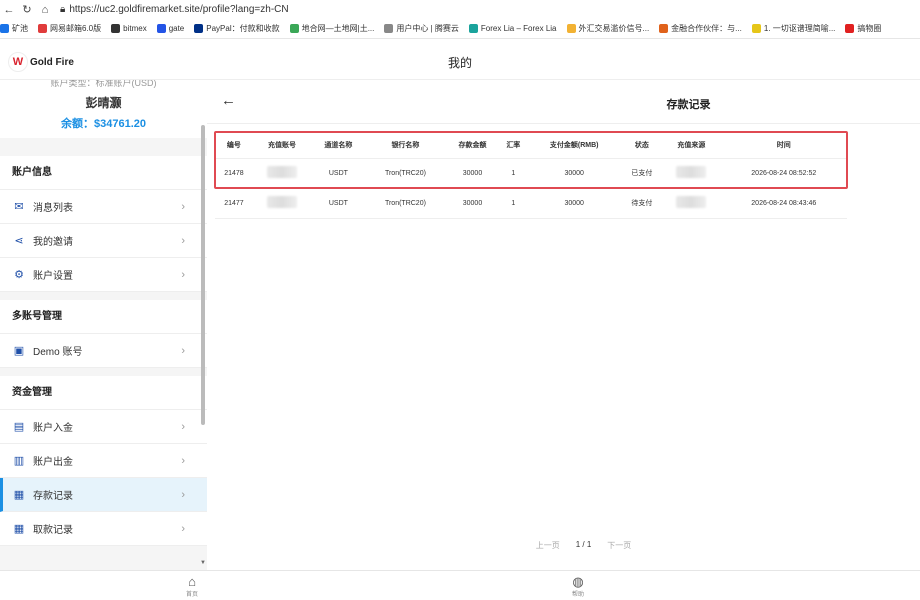 The image size is (920, 600). I want to click on column-header: 编号, so click(234, 145).